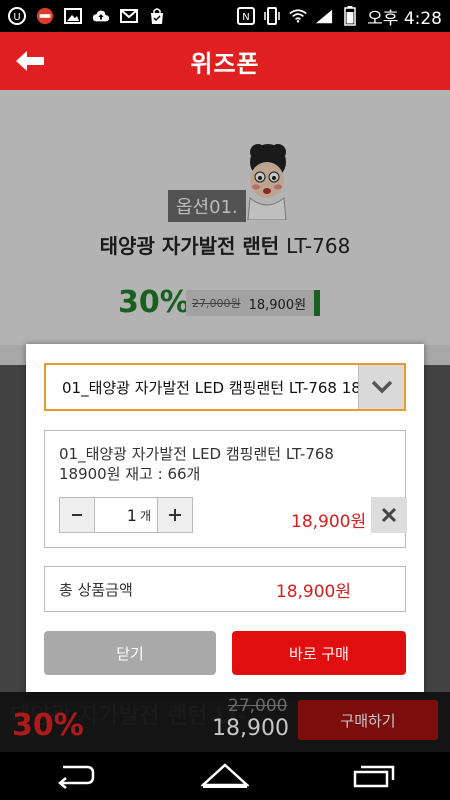 This screenshot has height=800, width=450. I want to click on image-icon, so click(73, 16).